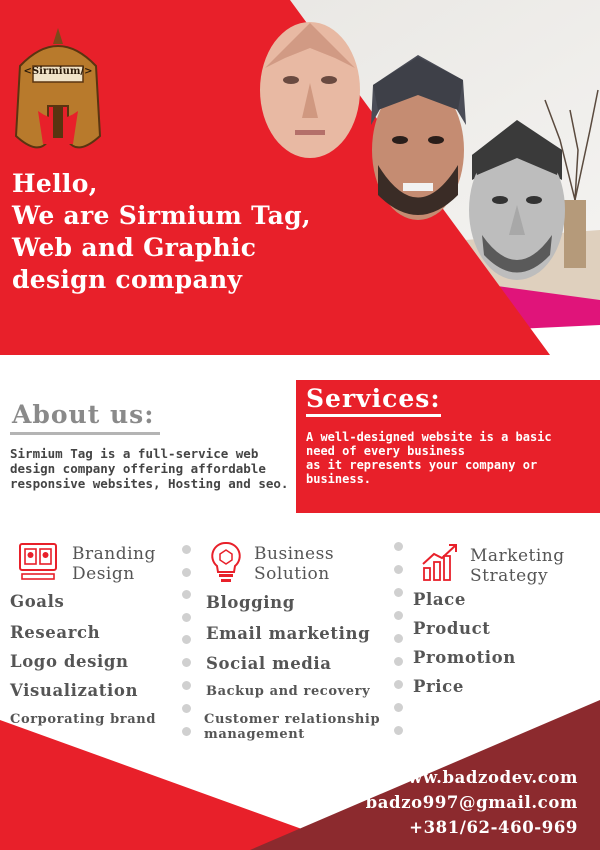 The height and width of the screenshot is (850, 600). What do you see at coordinates (310, 90) in the screenshot?
I see `team-member-1-portrait` at bounding box center [310, 90].